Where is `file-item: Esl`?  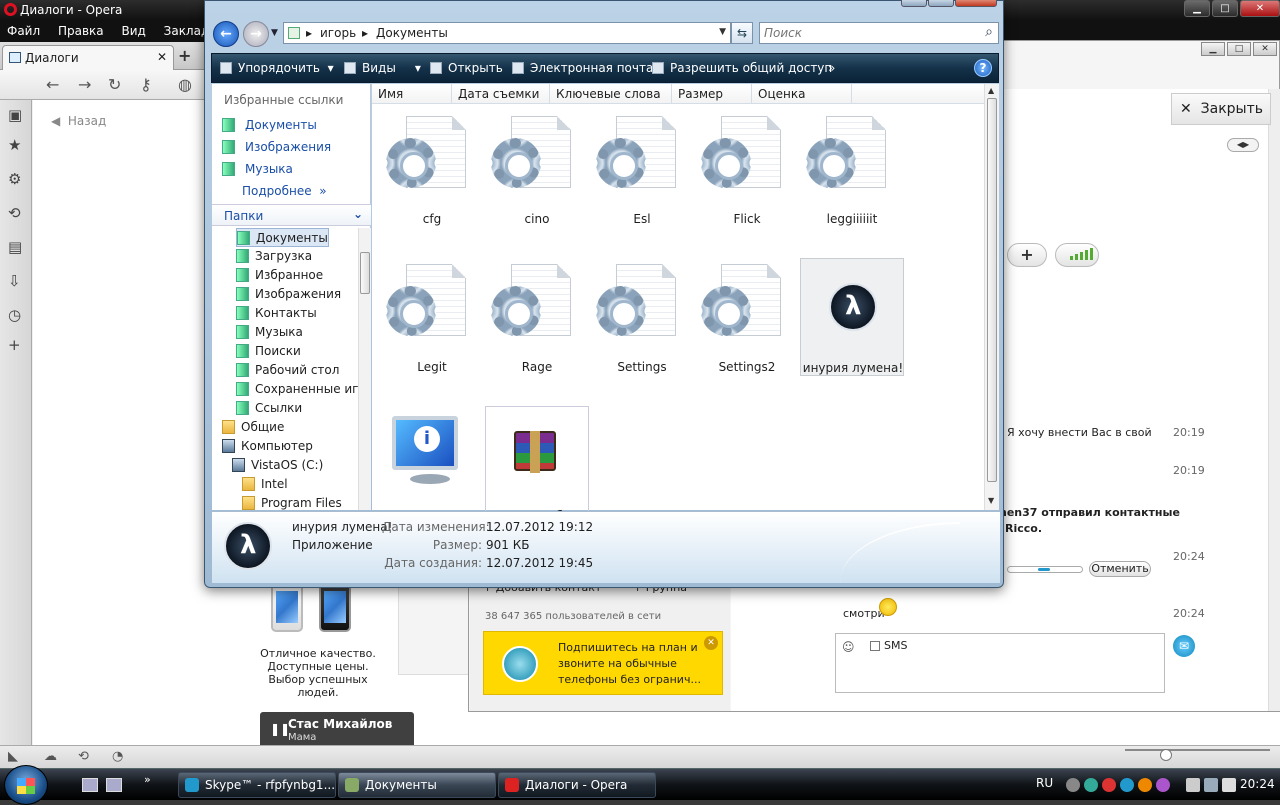
file-item: Esl is located at coordinates (642, 169).